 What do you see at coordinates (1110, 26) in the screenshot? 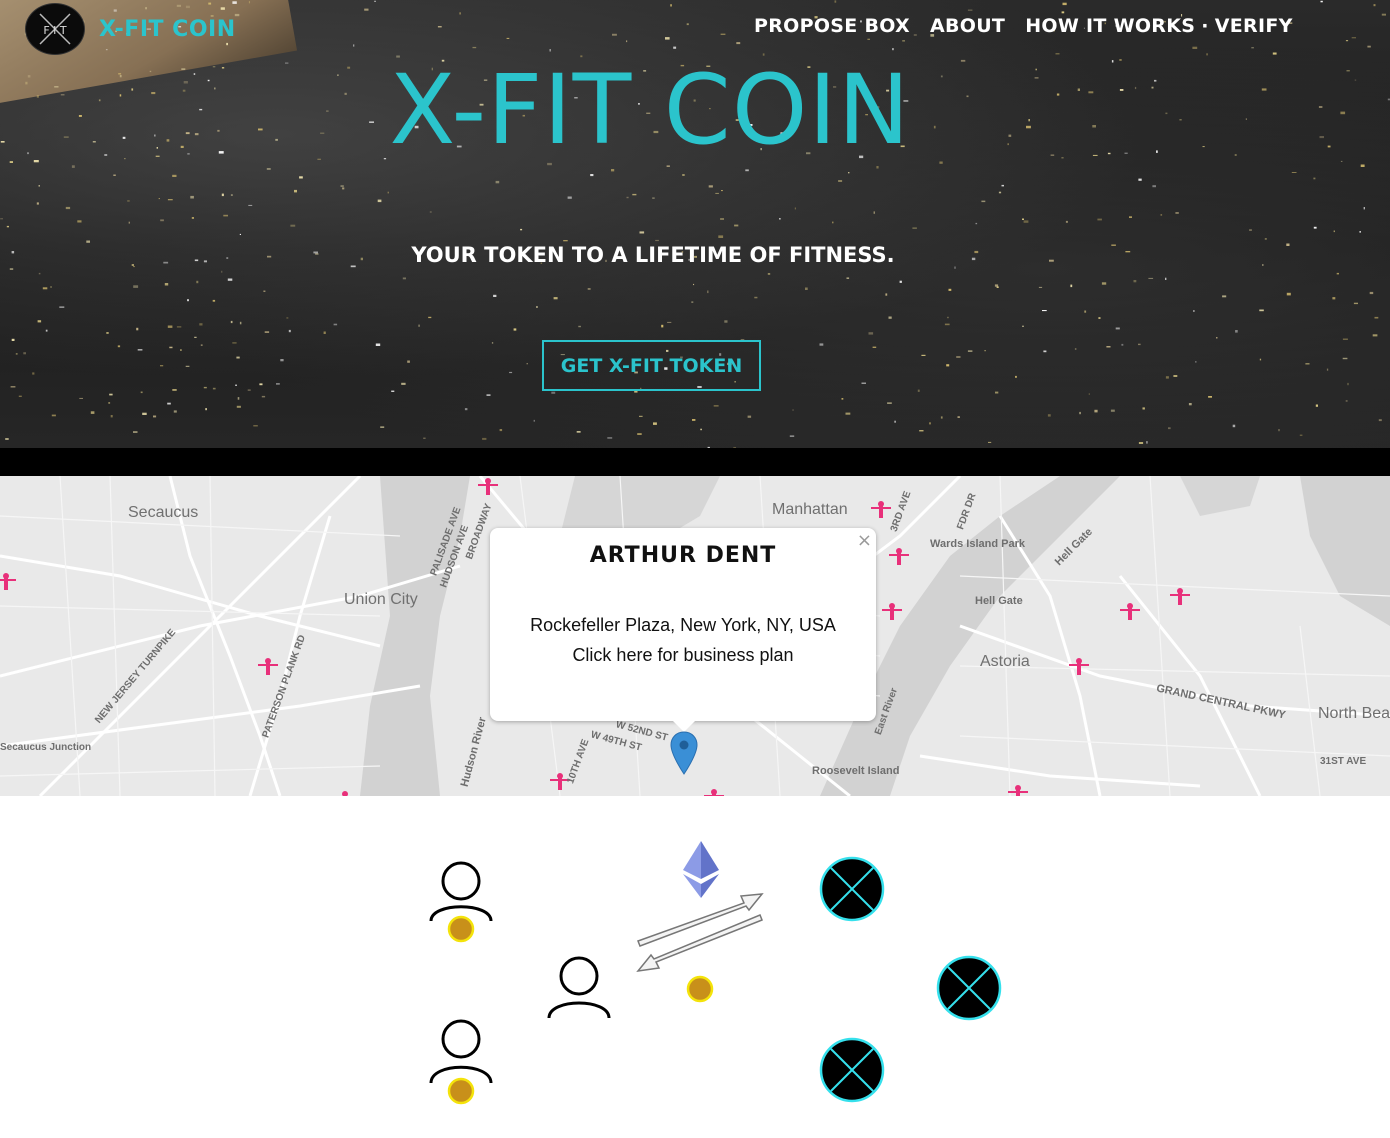
I see `nav-how-it-works: HOW IT WORKS` at bounding box center [1110, 26].